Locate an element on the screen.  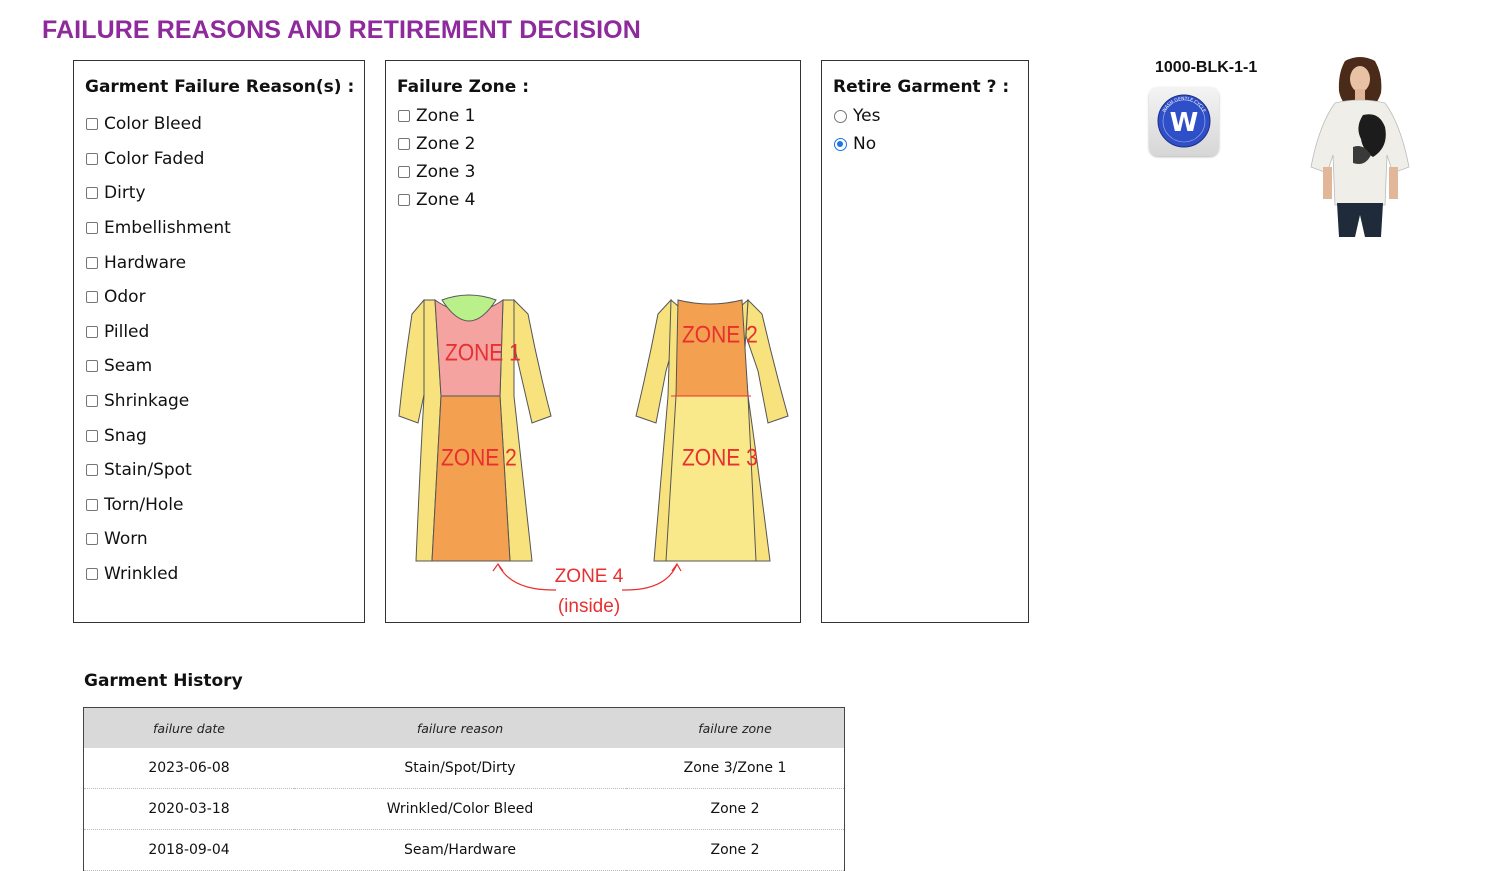
reason-label: Seam is located at coordinates (128, 366).